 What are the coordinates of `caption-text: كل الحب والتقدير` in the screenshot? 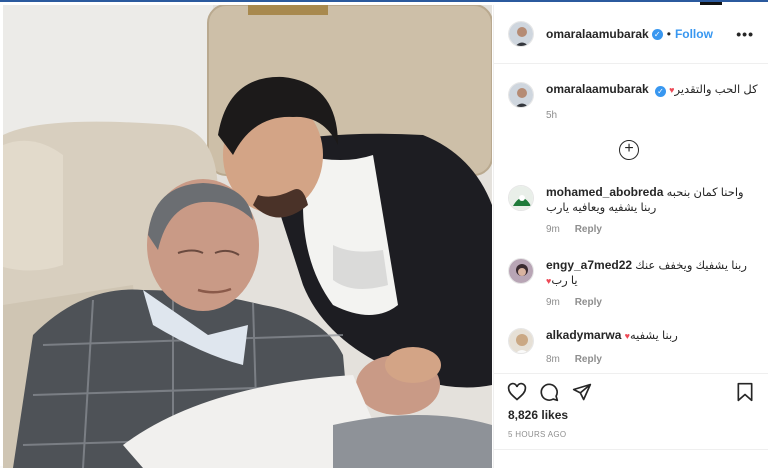 It's located at (716, 90).